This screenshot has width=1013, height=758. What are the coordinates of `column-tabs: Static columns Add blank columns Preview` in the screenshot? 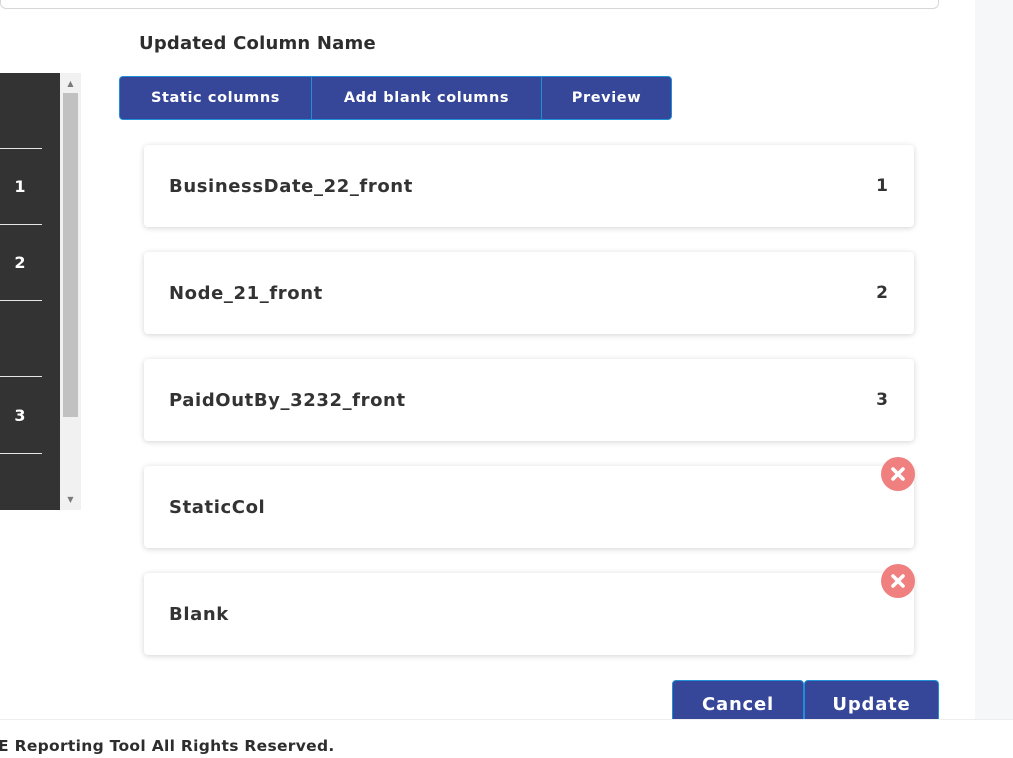 It's located at (395, 98).